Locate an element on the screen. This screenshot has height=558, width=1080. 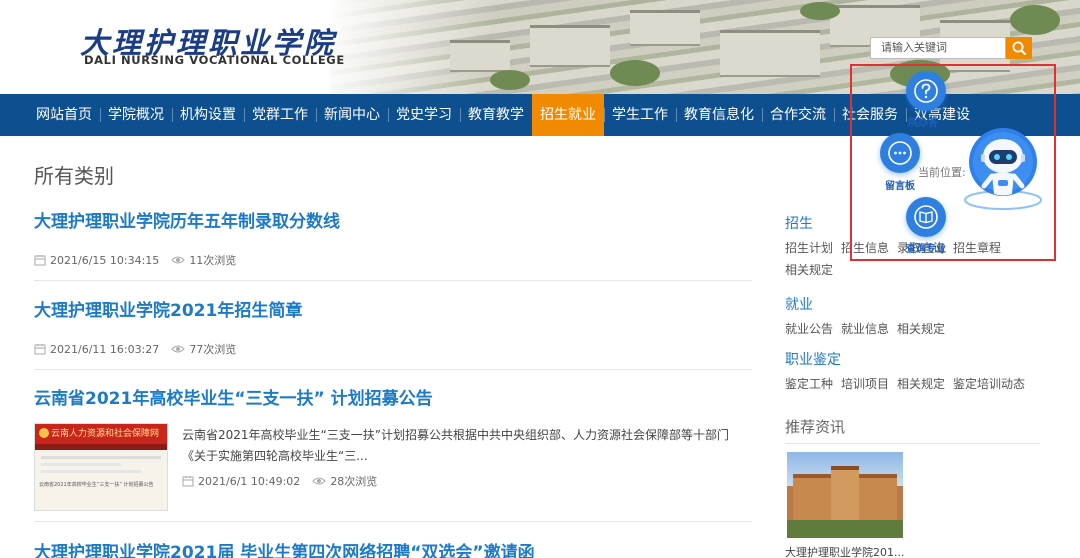
faq-button is located at coordinates (926, 91).